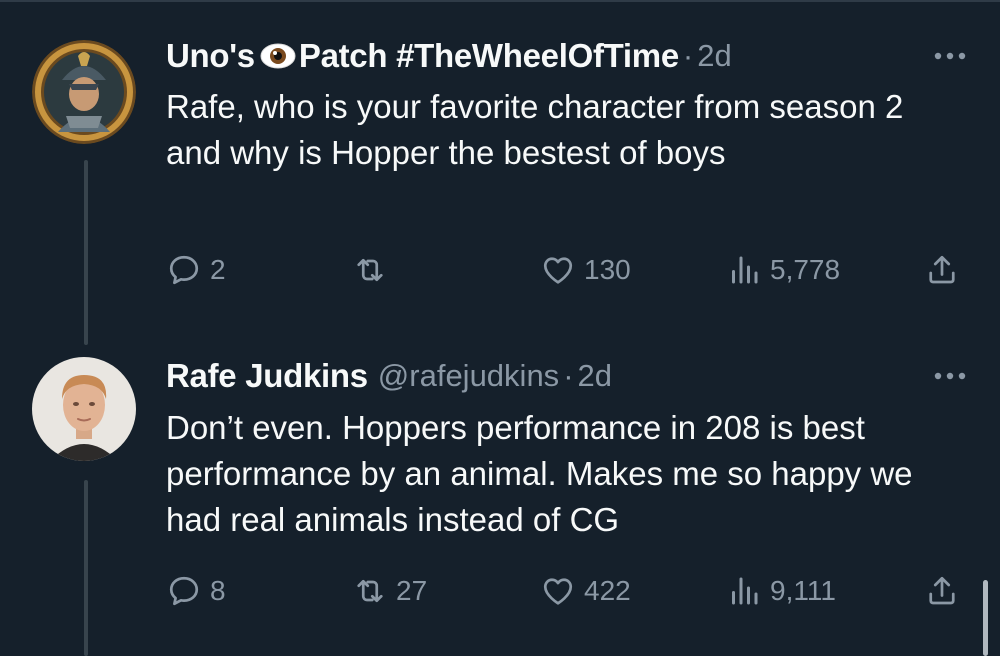 This screenshot has height=656, width=1000. I want to click on like-button: 130, so click(585, 270).